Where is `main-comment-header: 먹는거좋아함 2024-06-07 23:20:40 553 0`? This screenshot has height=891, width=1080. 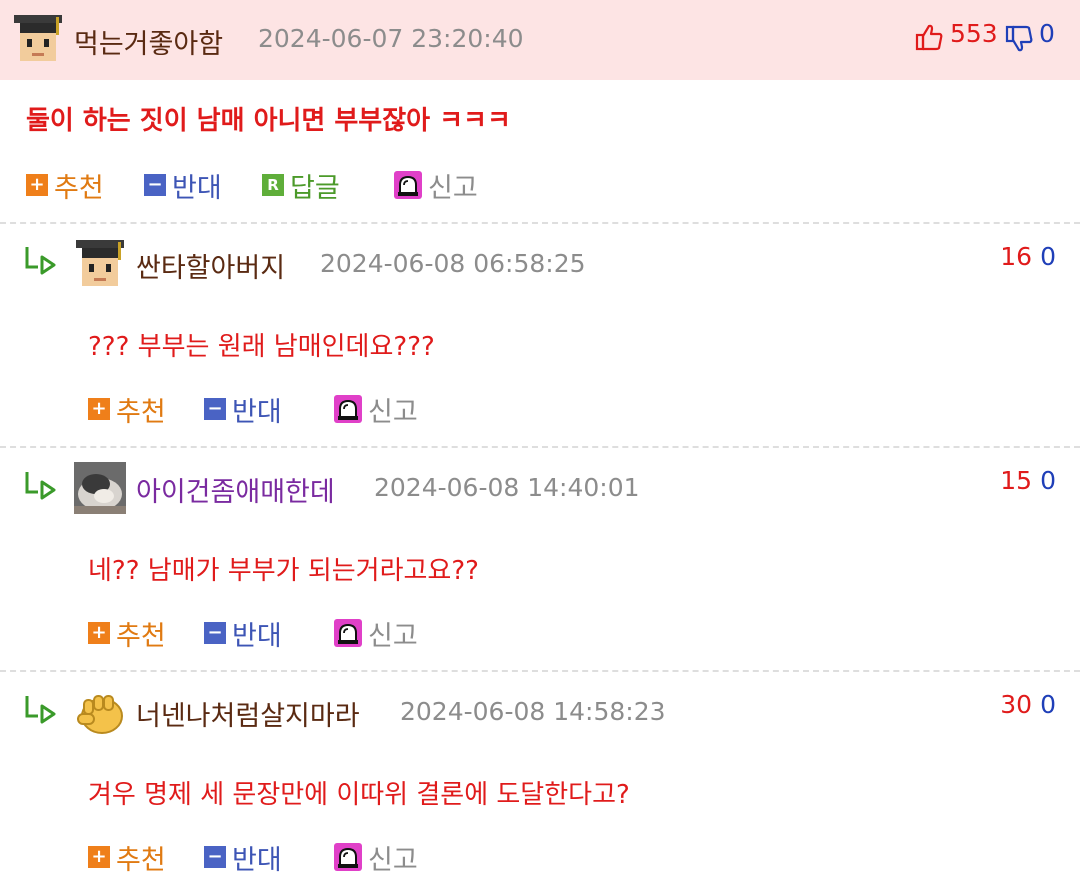 main-comment-header: 먹는거좋아함 2024-06-07 23:20:40 553 0 is located at coordinates (540, 40).